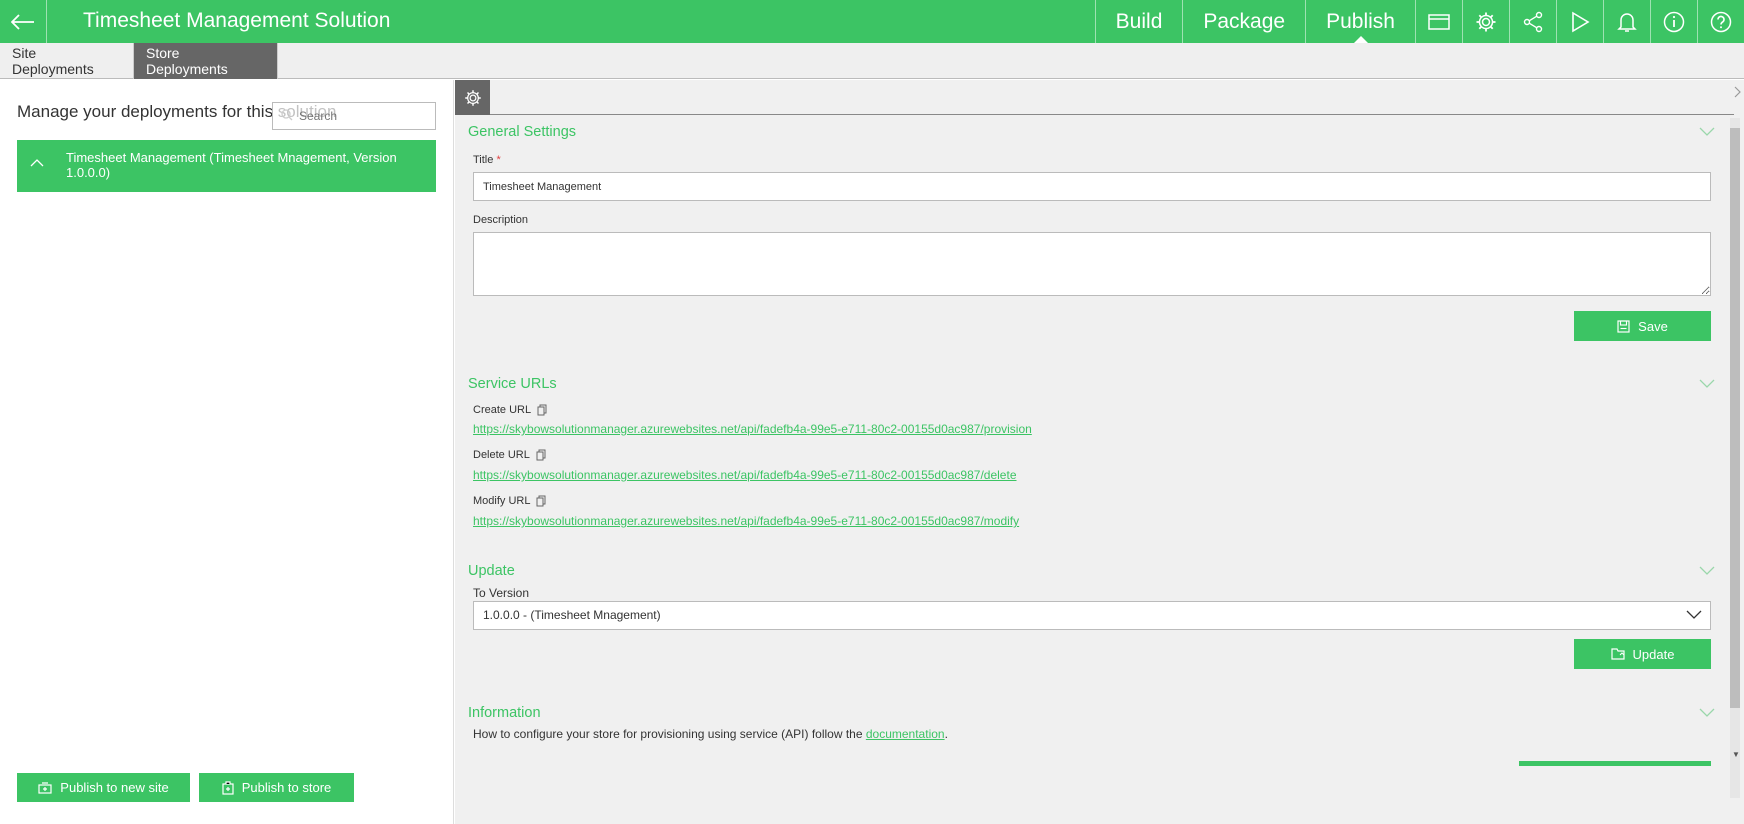 The width and height of the screenshot is (1744, 824). Describe the element at coordinates (572, 615) in the screenshot. I see `version-selected-value: 1.0.0.0 - (Timesheet Mnagement)` at that location.